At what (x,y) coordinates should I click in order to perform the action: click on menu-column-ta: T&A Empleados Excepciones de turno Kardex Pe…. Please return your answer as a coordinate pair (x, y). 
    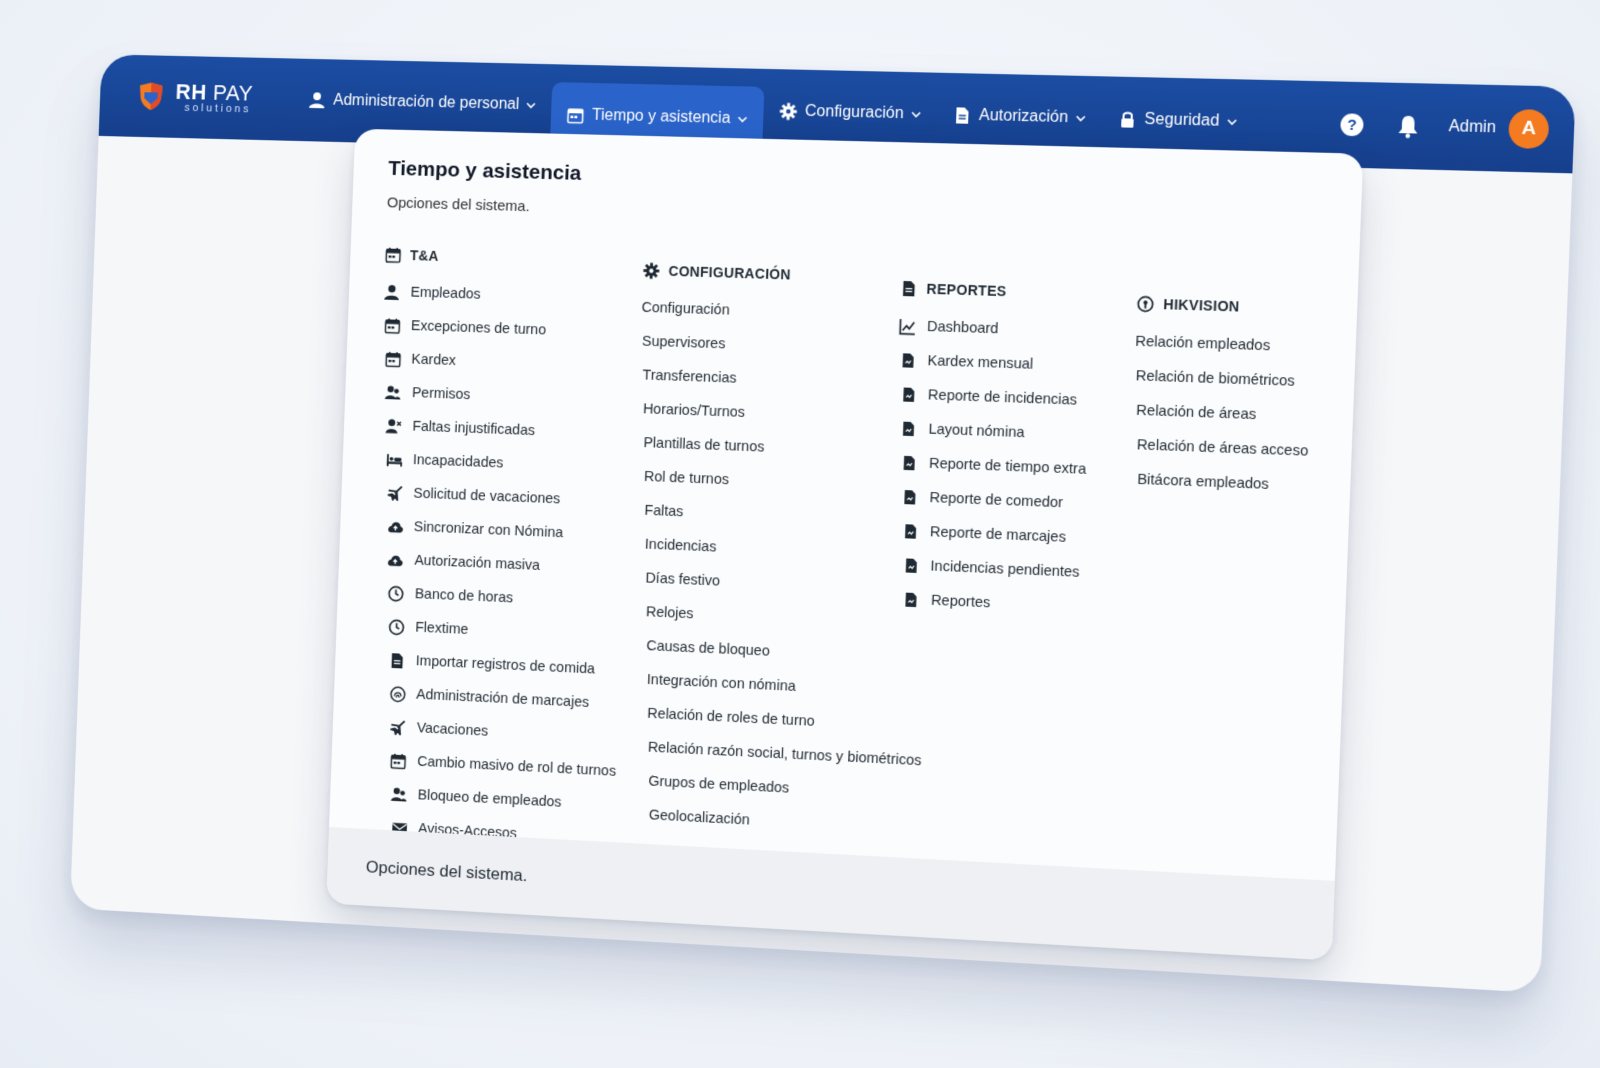
    Looking at the image, I should click on (499, 548).